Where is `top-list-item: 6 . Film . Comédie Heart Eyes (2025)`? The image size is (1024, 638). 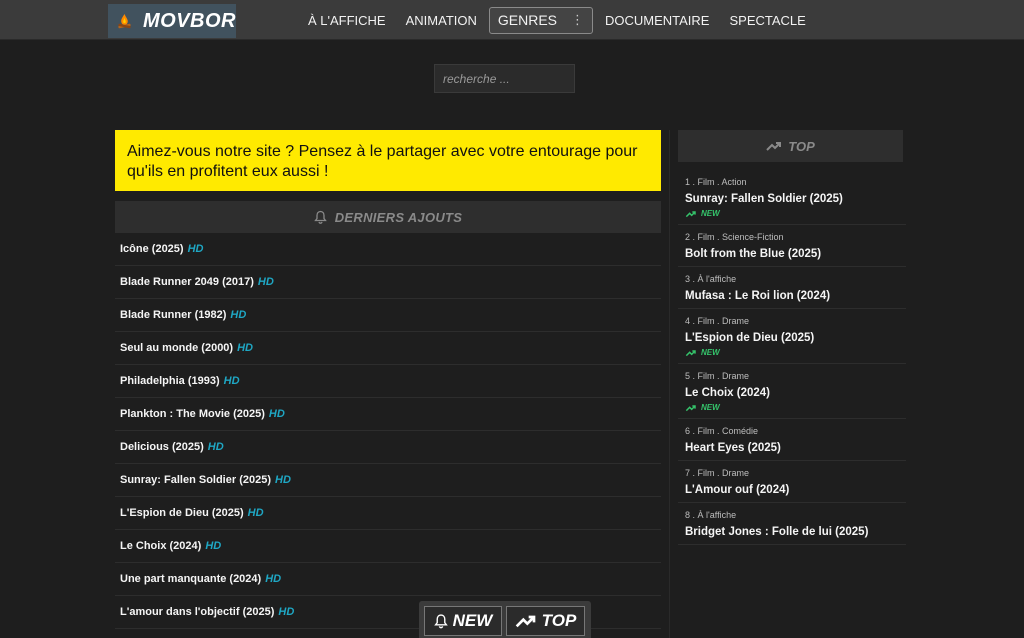
top-list-item: 6 . Film . Comédie Heart Eyes (2025) is located at coordinates (792, 440).